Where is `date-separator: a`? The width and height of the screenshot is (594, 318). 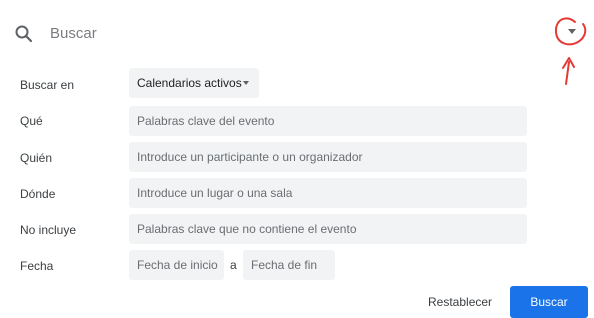 date-separator: a is located at coordinates (233, 265).